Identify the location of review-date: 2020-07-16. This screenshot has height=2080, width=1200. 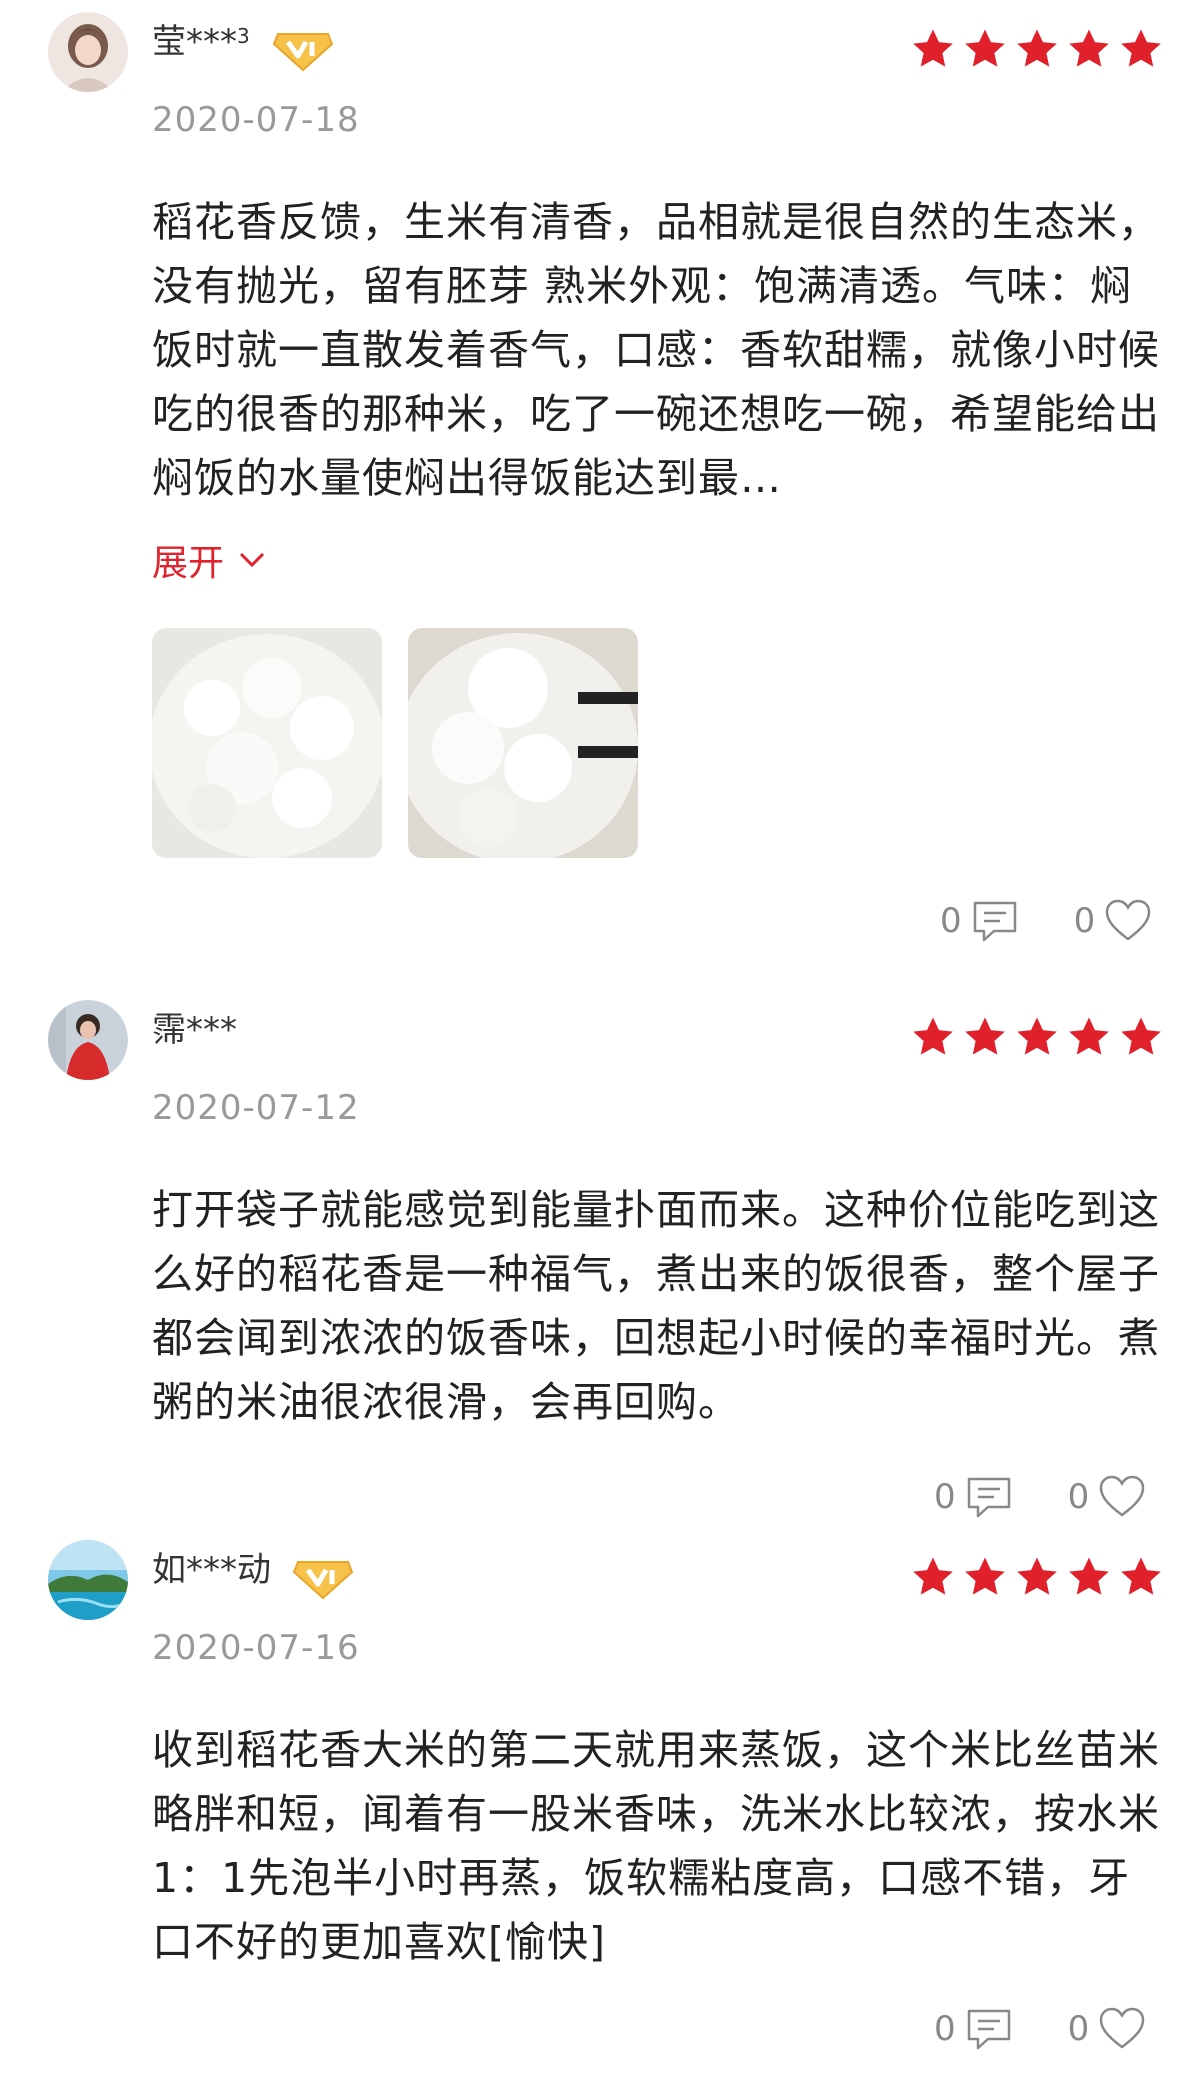
(256, 1648).